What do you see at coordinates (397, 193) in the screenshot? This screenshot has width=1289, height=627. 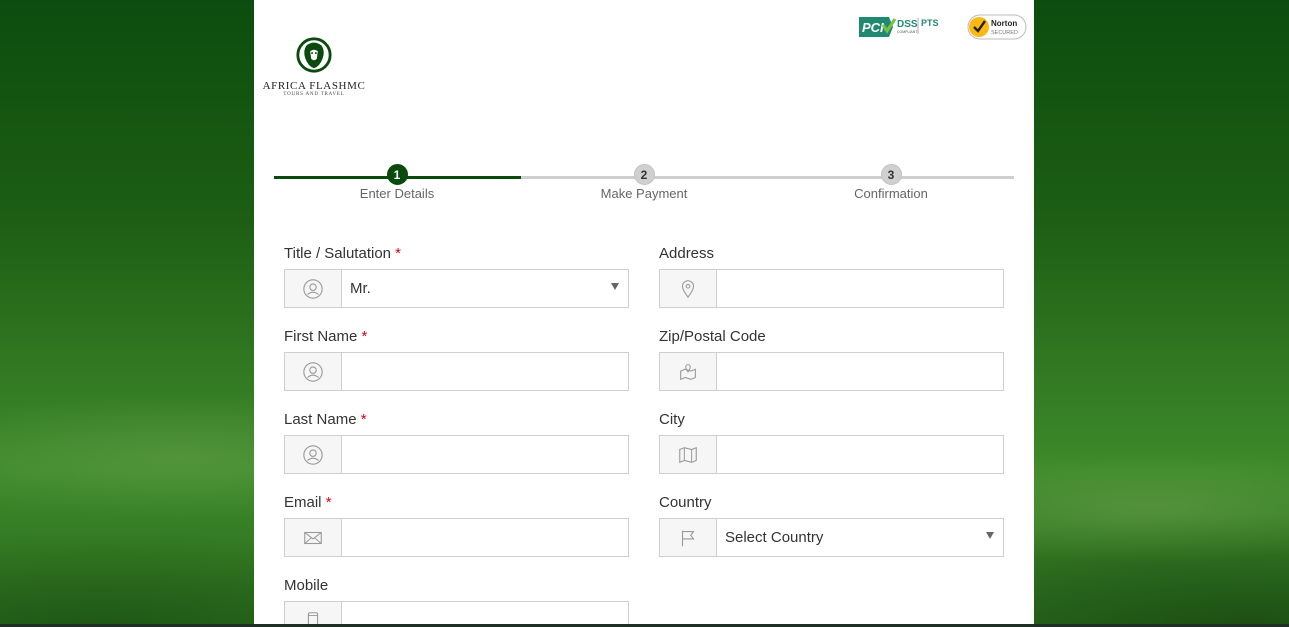 I see `step-label: Enter Details` at bounding box center [397, 193].